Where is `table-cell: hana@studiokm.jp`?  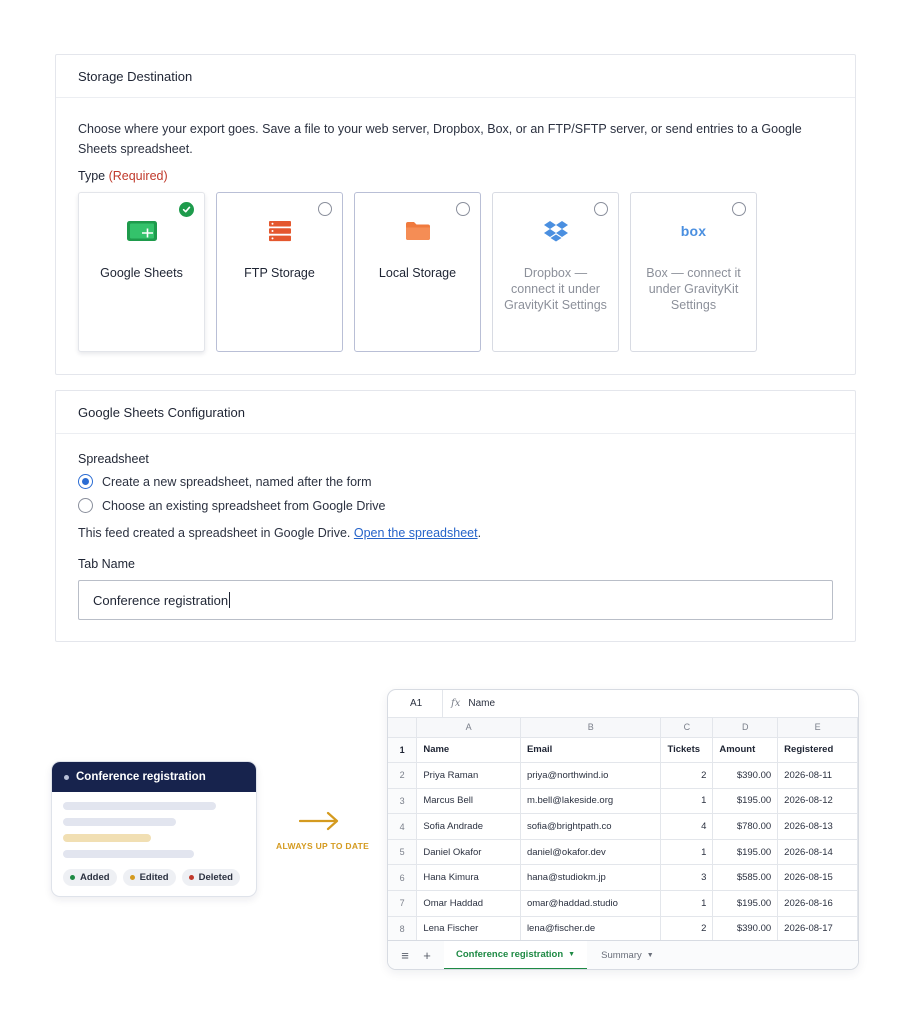 table-cell: hana@studiokm.jp is located at coordinates (591, 878).